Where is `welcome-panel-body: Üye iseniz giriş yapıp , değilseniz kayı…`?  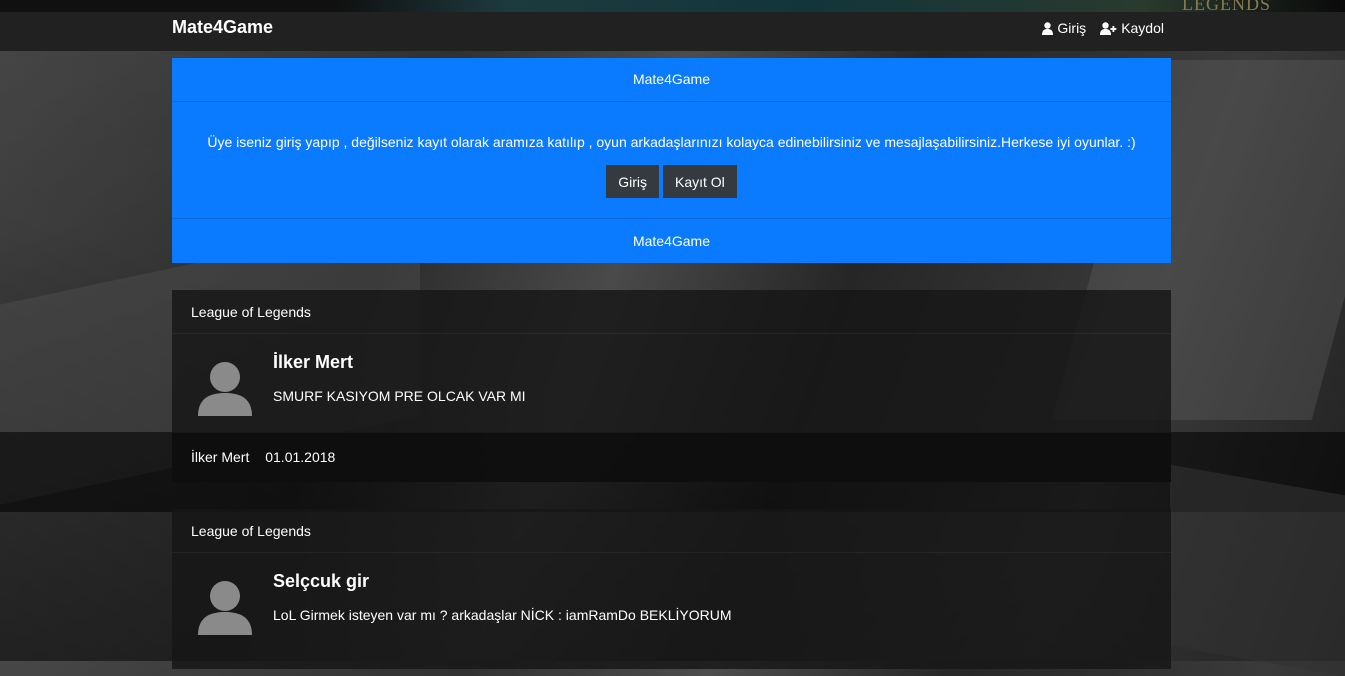
welcome-panel-body: Üye iseniz giriş yapıp , değilseniz kayı… is located at coordinates (671, 160).